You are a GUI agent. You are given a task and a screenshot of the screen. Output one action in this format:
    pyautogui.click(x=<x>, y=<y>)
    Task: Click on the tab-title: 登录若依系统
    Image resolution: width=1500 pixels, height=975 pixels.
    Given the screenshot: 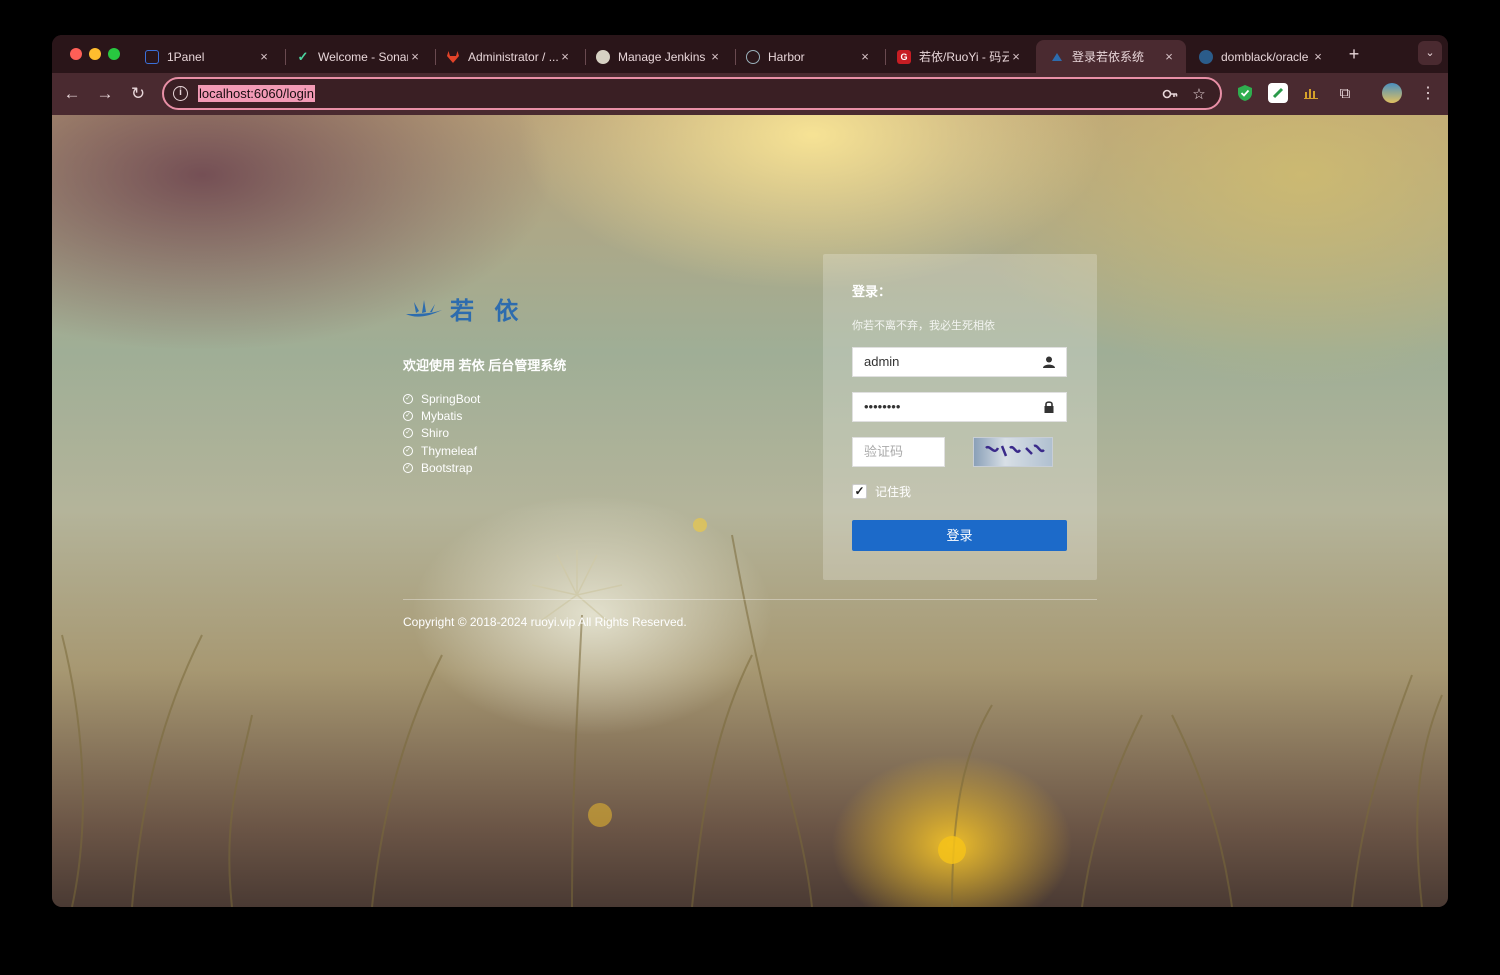 What is the action you would take?
    pyautogui.click(x=1108, y=57)
    